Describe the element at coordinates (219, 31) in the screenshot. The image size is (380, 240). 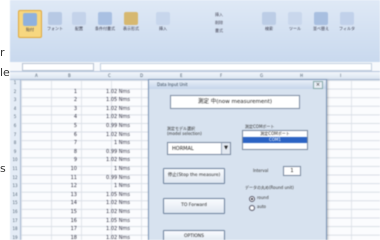
I see `ribbon-format-item: 書式` at that location.